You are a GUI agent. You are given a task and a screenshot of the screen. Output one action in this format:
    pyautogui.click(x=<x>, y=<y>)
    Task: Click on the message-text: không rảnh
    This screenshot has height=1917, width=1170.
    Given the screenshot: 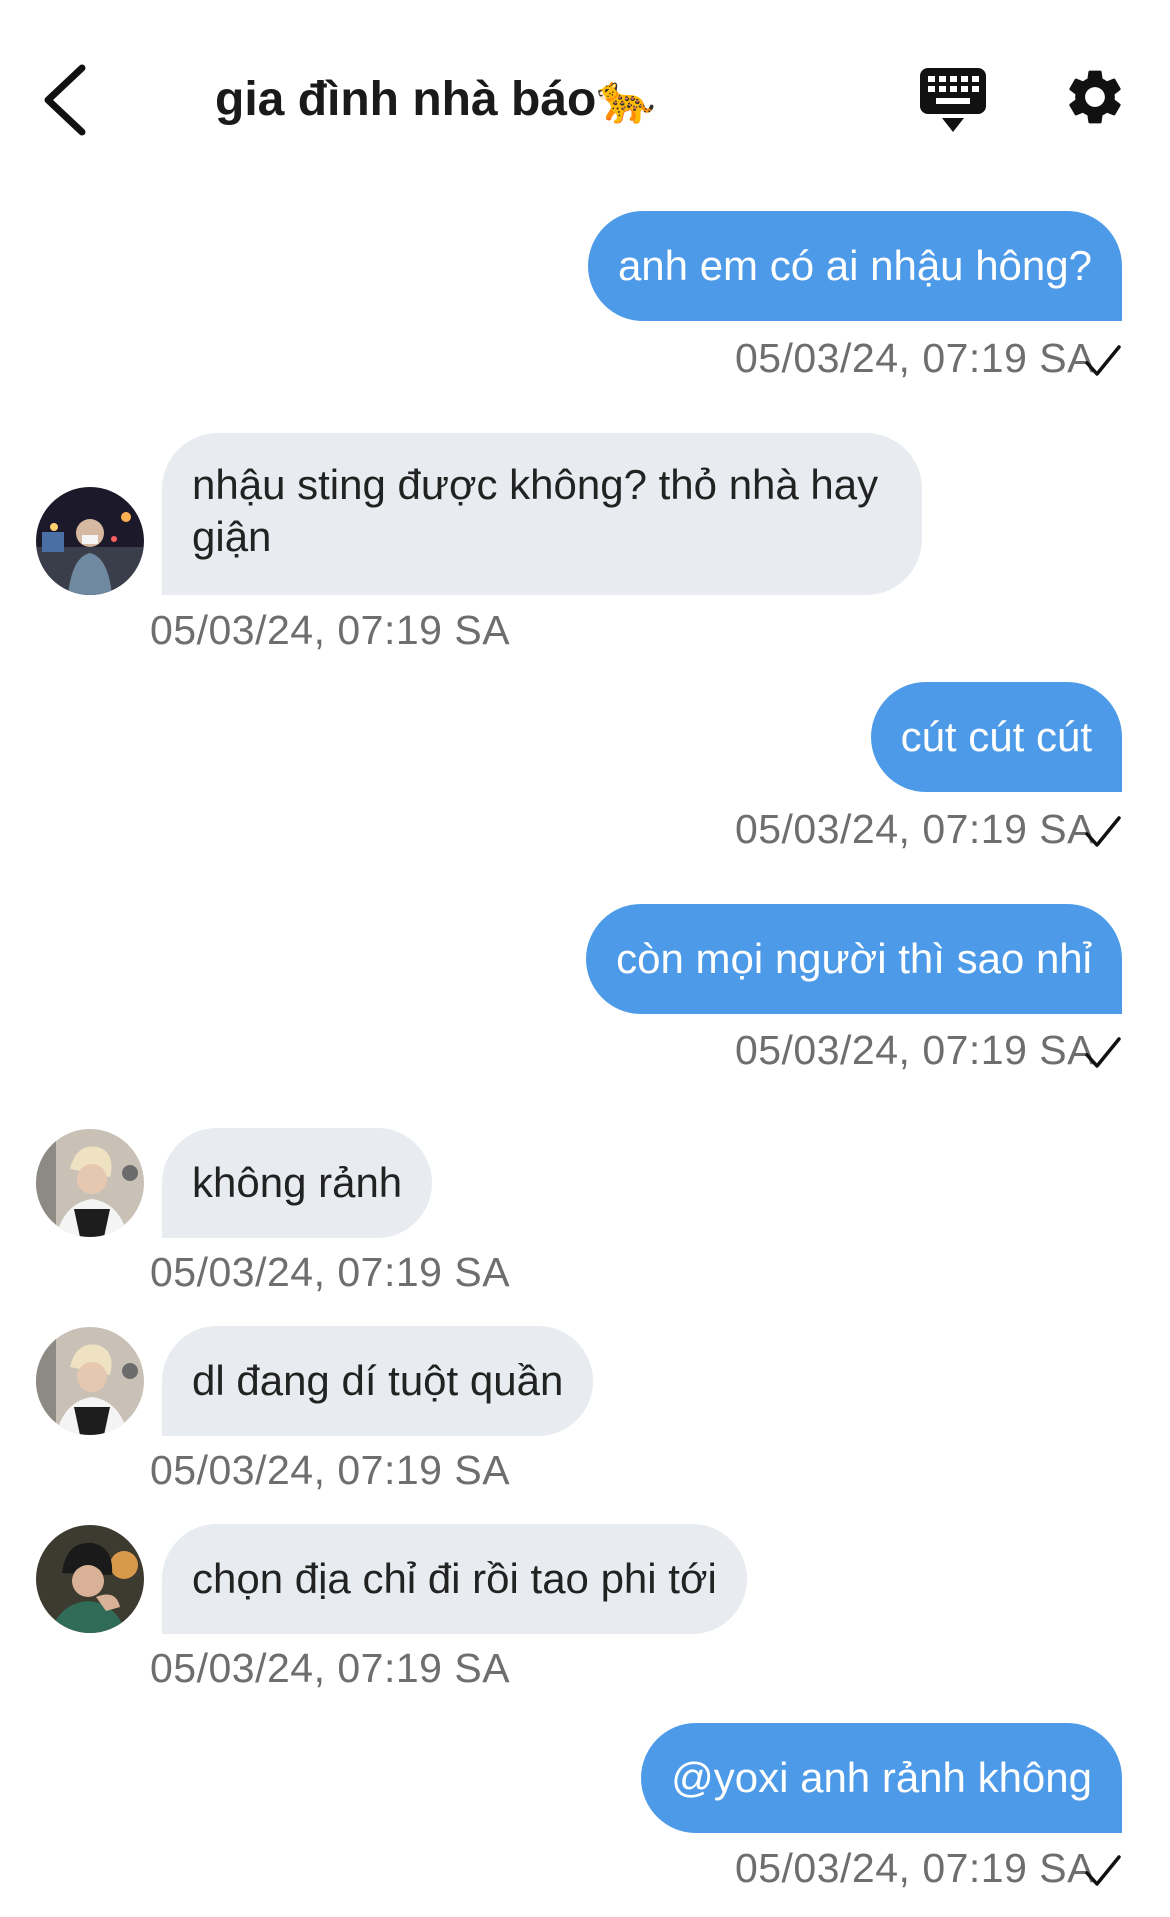 What is the action you would take?
    pyautogui.click(x=297, y=1182)
    